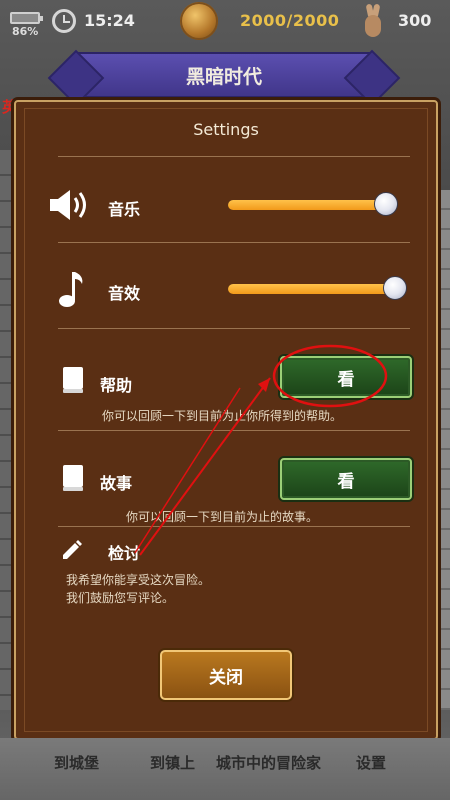  I want to click on clock-icon, so click(64, 21).